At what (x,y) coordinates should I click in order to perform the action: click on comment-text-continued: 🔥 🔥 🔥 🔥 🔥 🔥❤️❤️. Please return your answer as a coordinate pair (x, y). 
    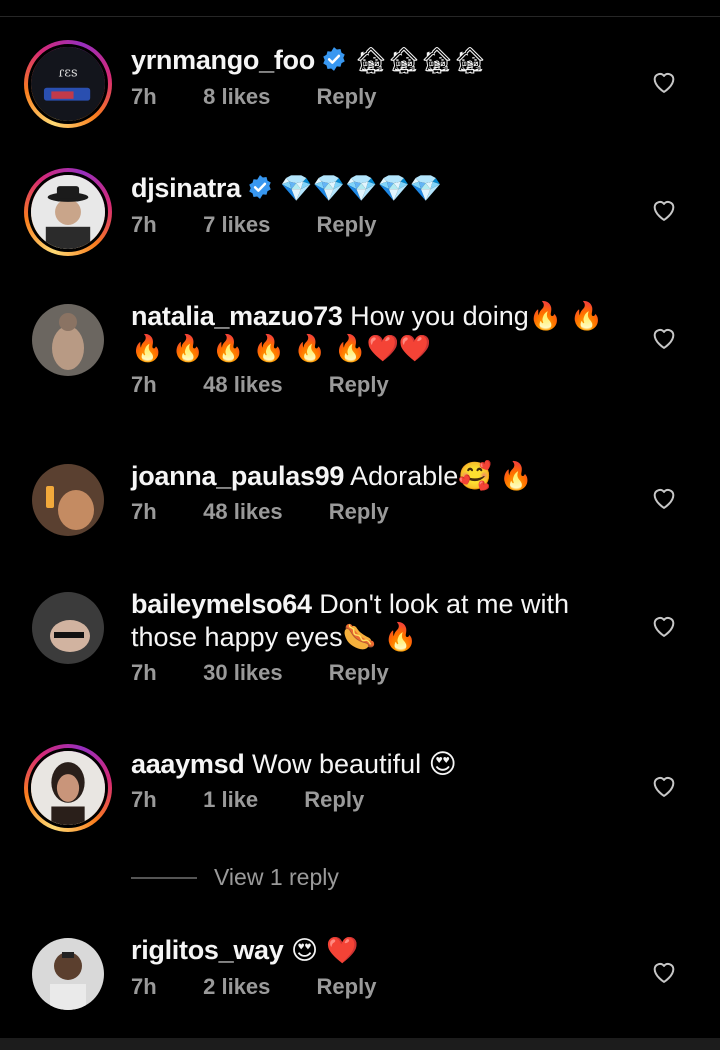
    Looking at the image, I should click on (281, 349).